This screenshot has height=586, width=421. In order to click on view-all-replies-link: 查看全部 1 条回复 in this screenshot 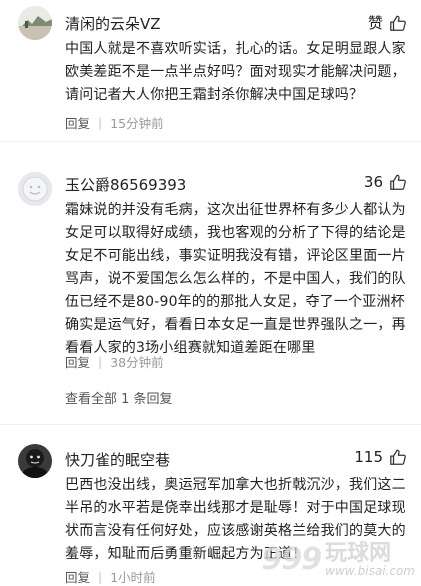, I will do `click(119, 397)`.